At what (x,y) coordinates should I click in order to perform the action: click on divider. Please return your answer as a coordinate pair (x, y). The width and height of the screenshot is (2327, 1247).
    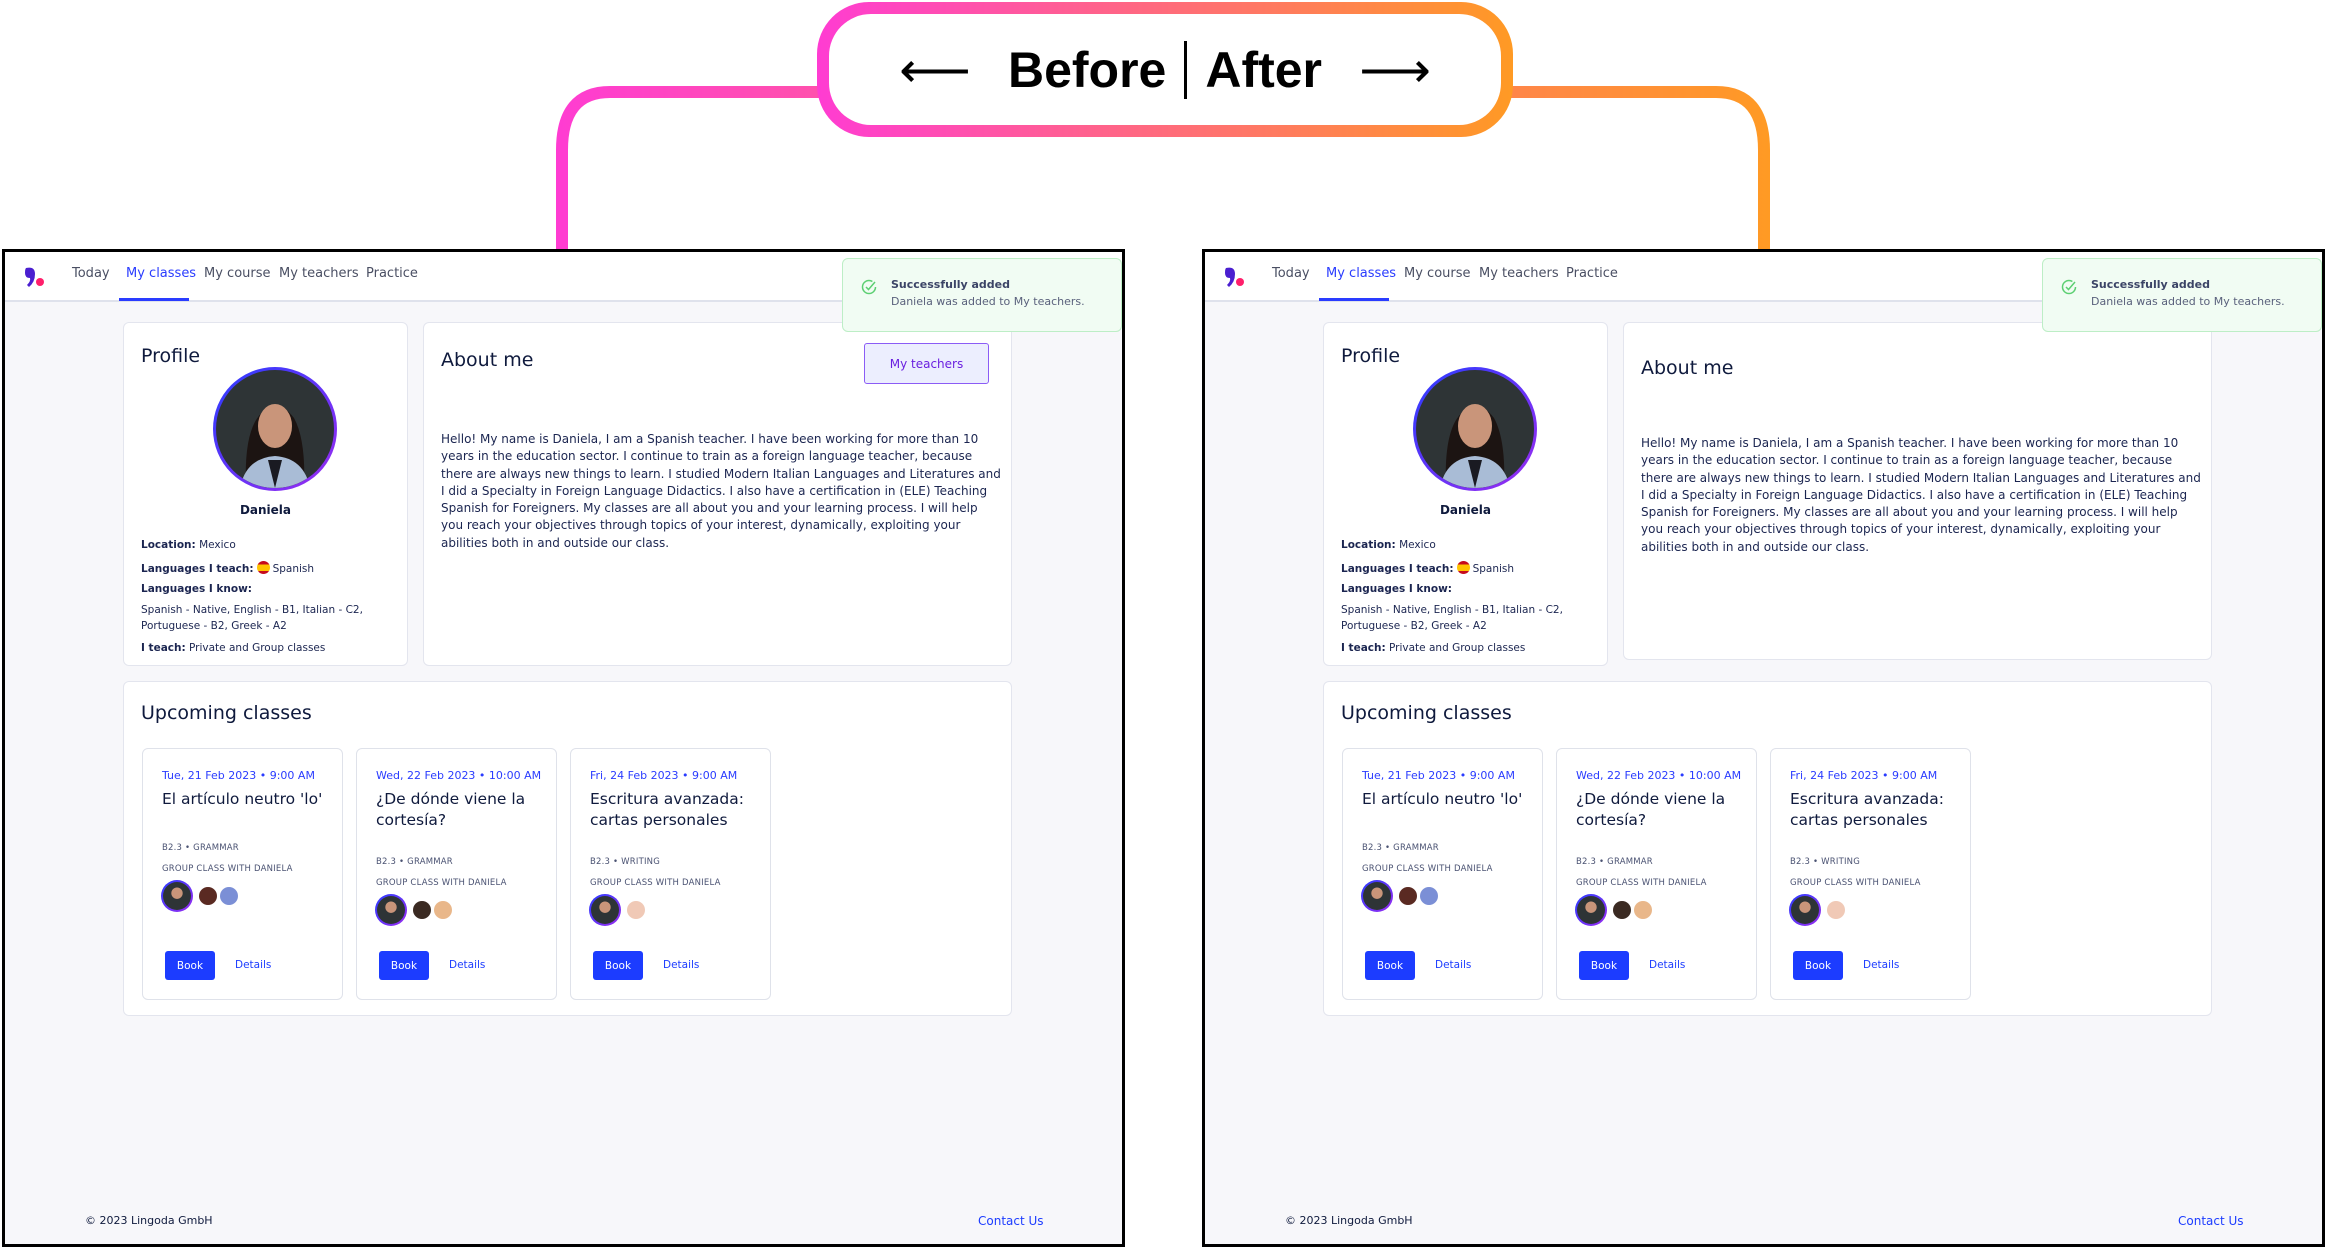
    Looking at the image, I should click on (1186, 69).